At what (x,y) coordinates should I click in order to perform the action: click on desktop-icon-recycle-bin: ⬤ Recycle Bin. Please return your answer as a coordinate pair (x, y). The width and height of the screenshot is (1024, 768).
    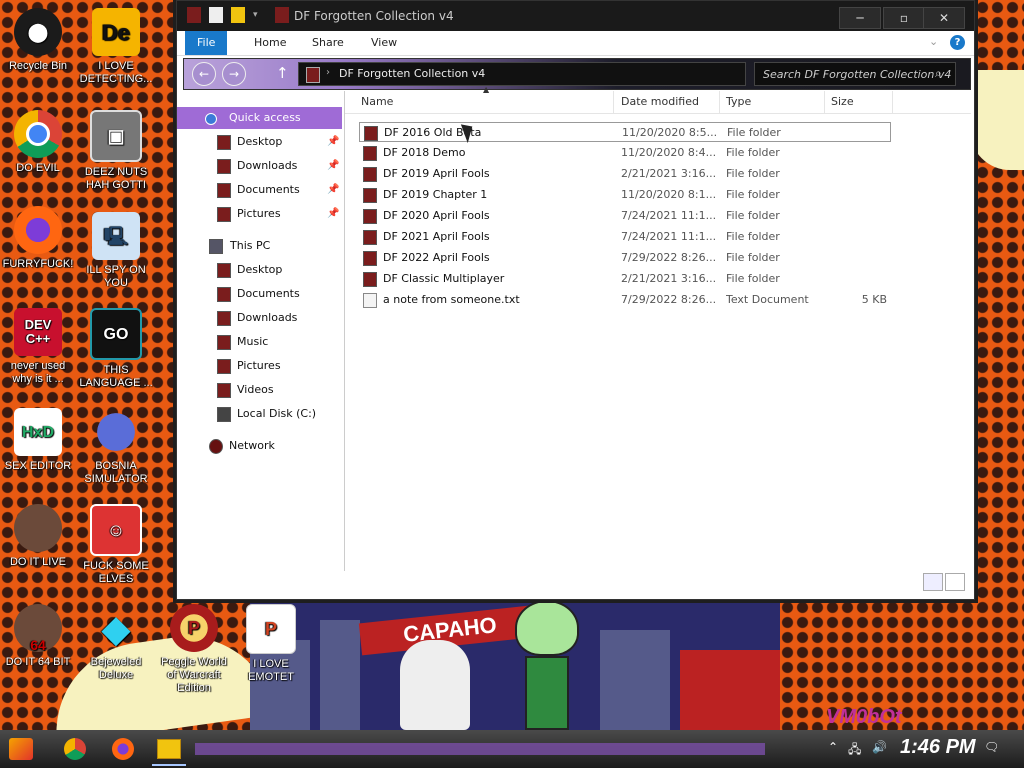
    Looking at the image, I should click on (38, 40).